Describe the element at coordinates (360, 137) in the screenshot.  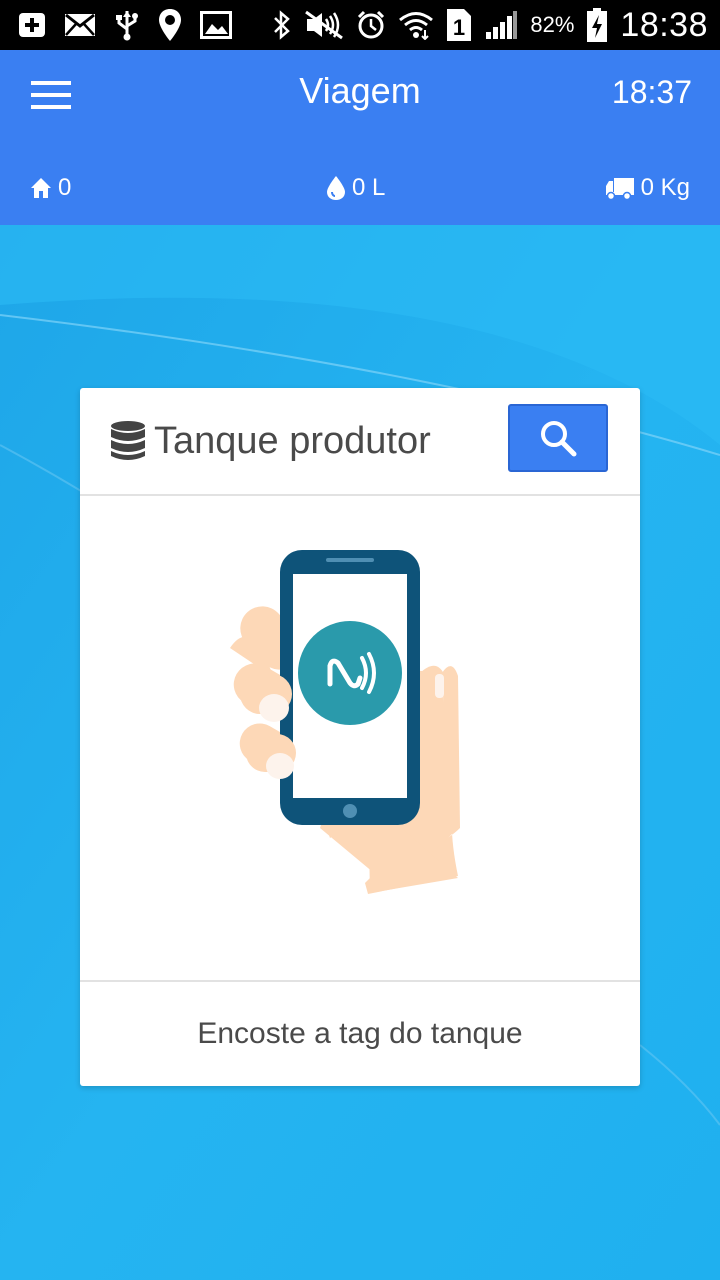
I see `app-bar: Viagem 18:37 0 0 L 0 Kg` at that location.